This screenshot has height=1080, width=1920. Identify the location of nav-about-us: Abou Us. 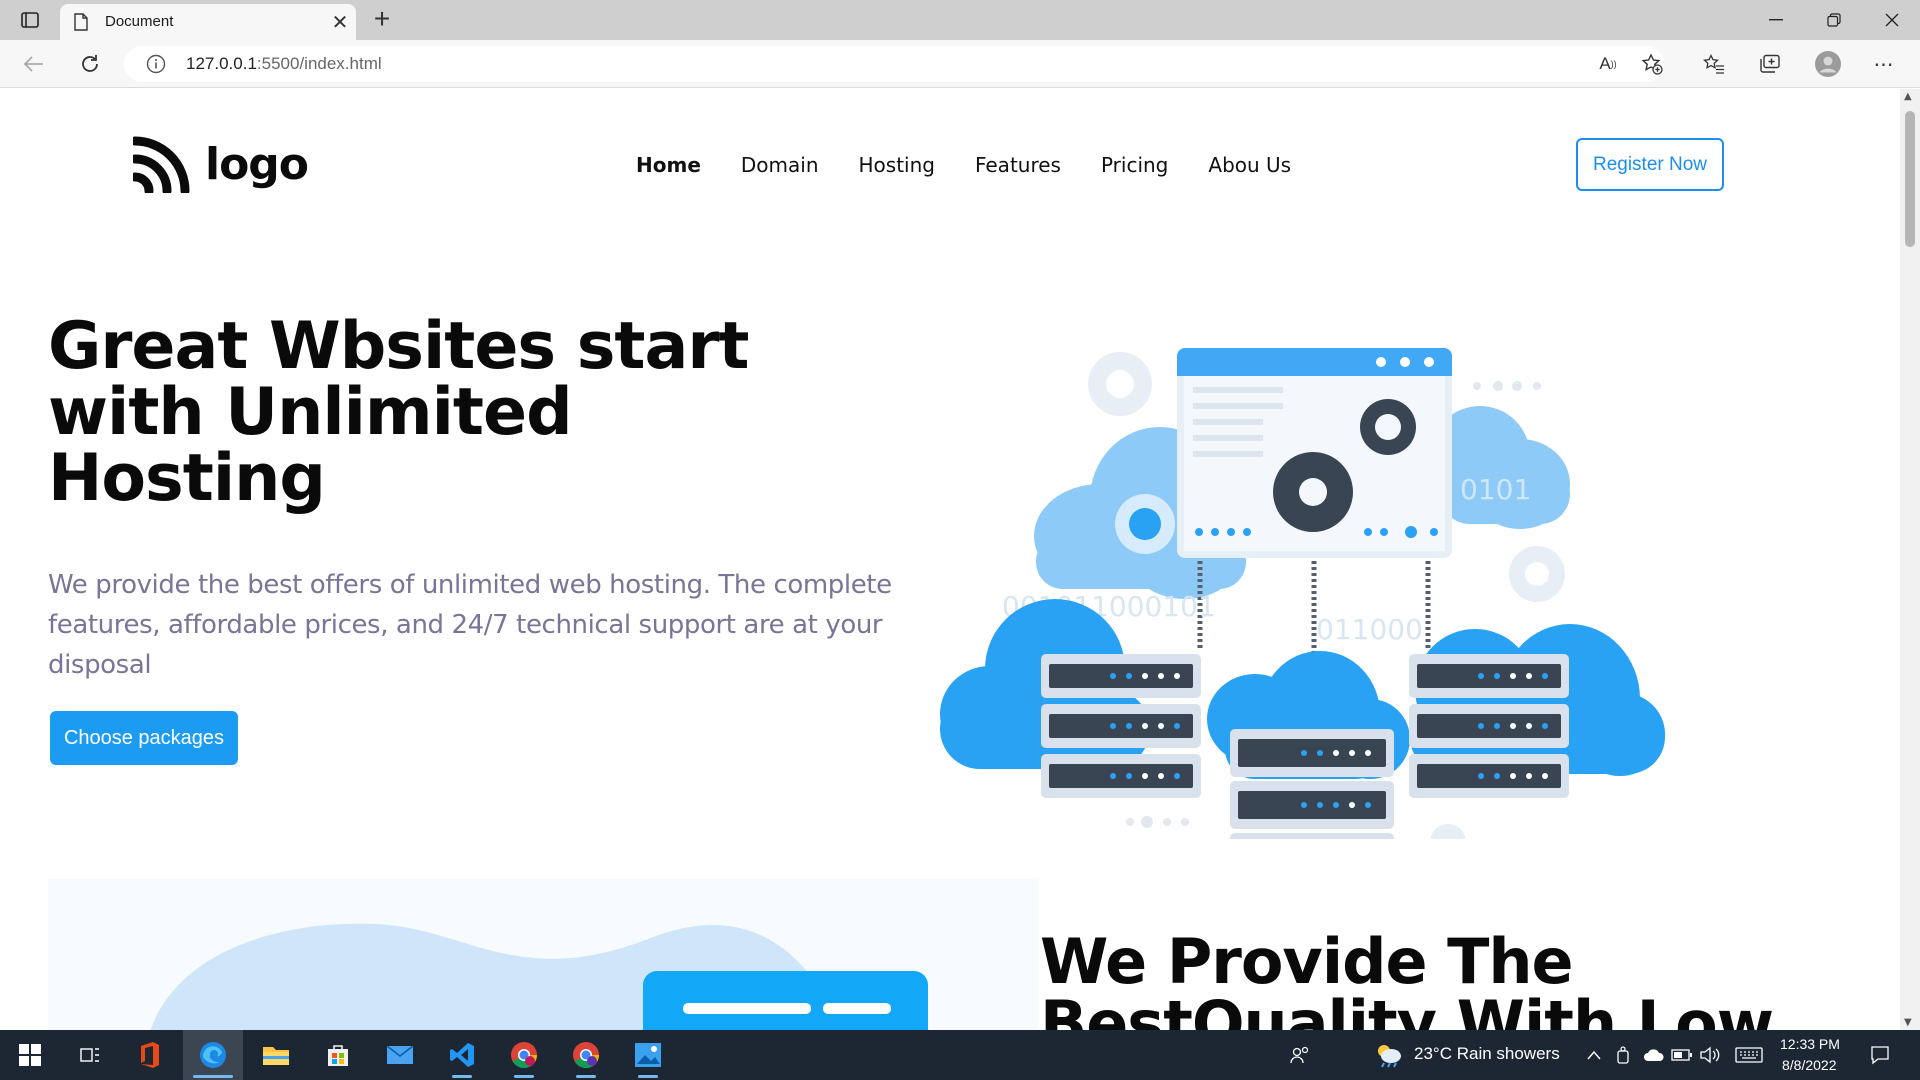
(1249, 165).